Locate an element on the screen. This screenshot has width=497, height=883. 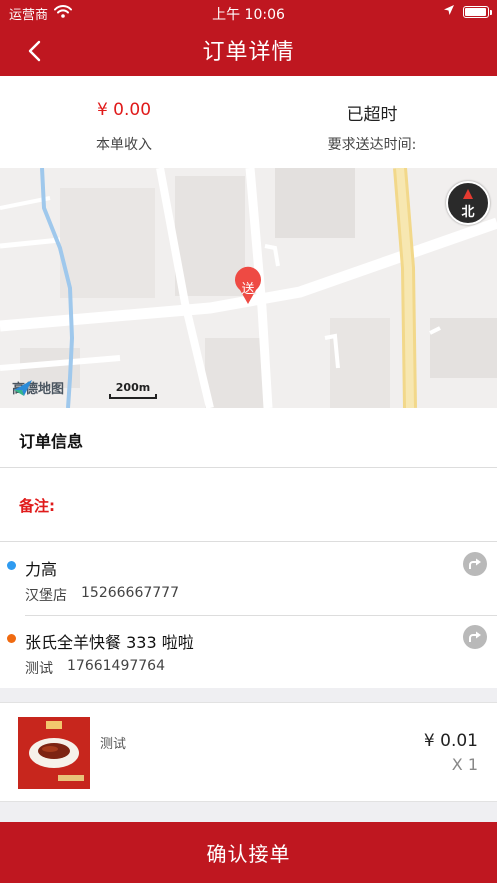
deadline-block: 已超时 要求送达时间: is located at coordinates (372, 122).